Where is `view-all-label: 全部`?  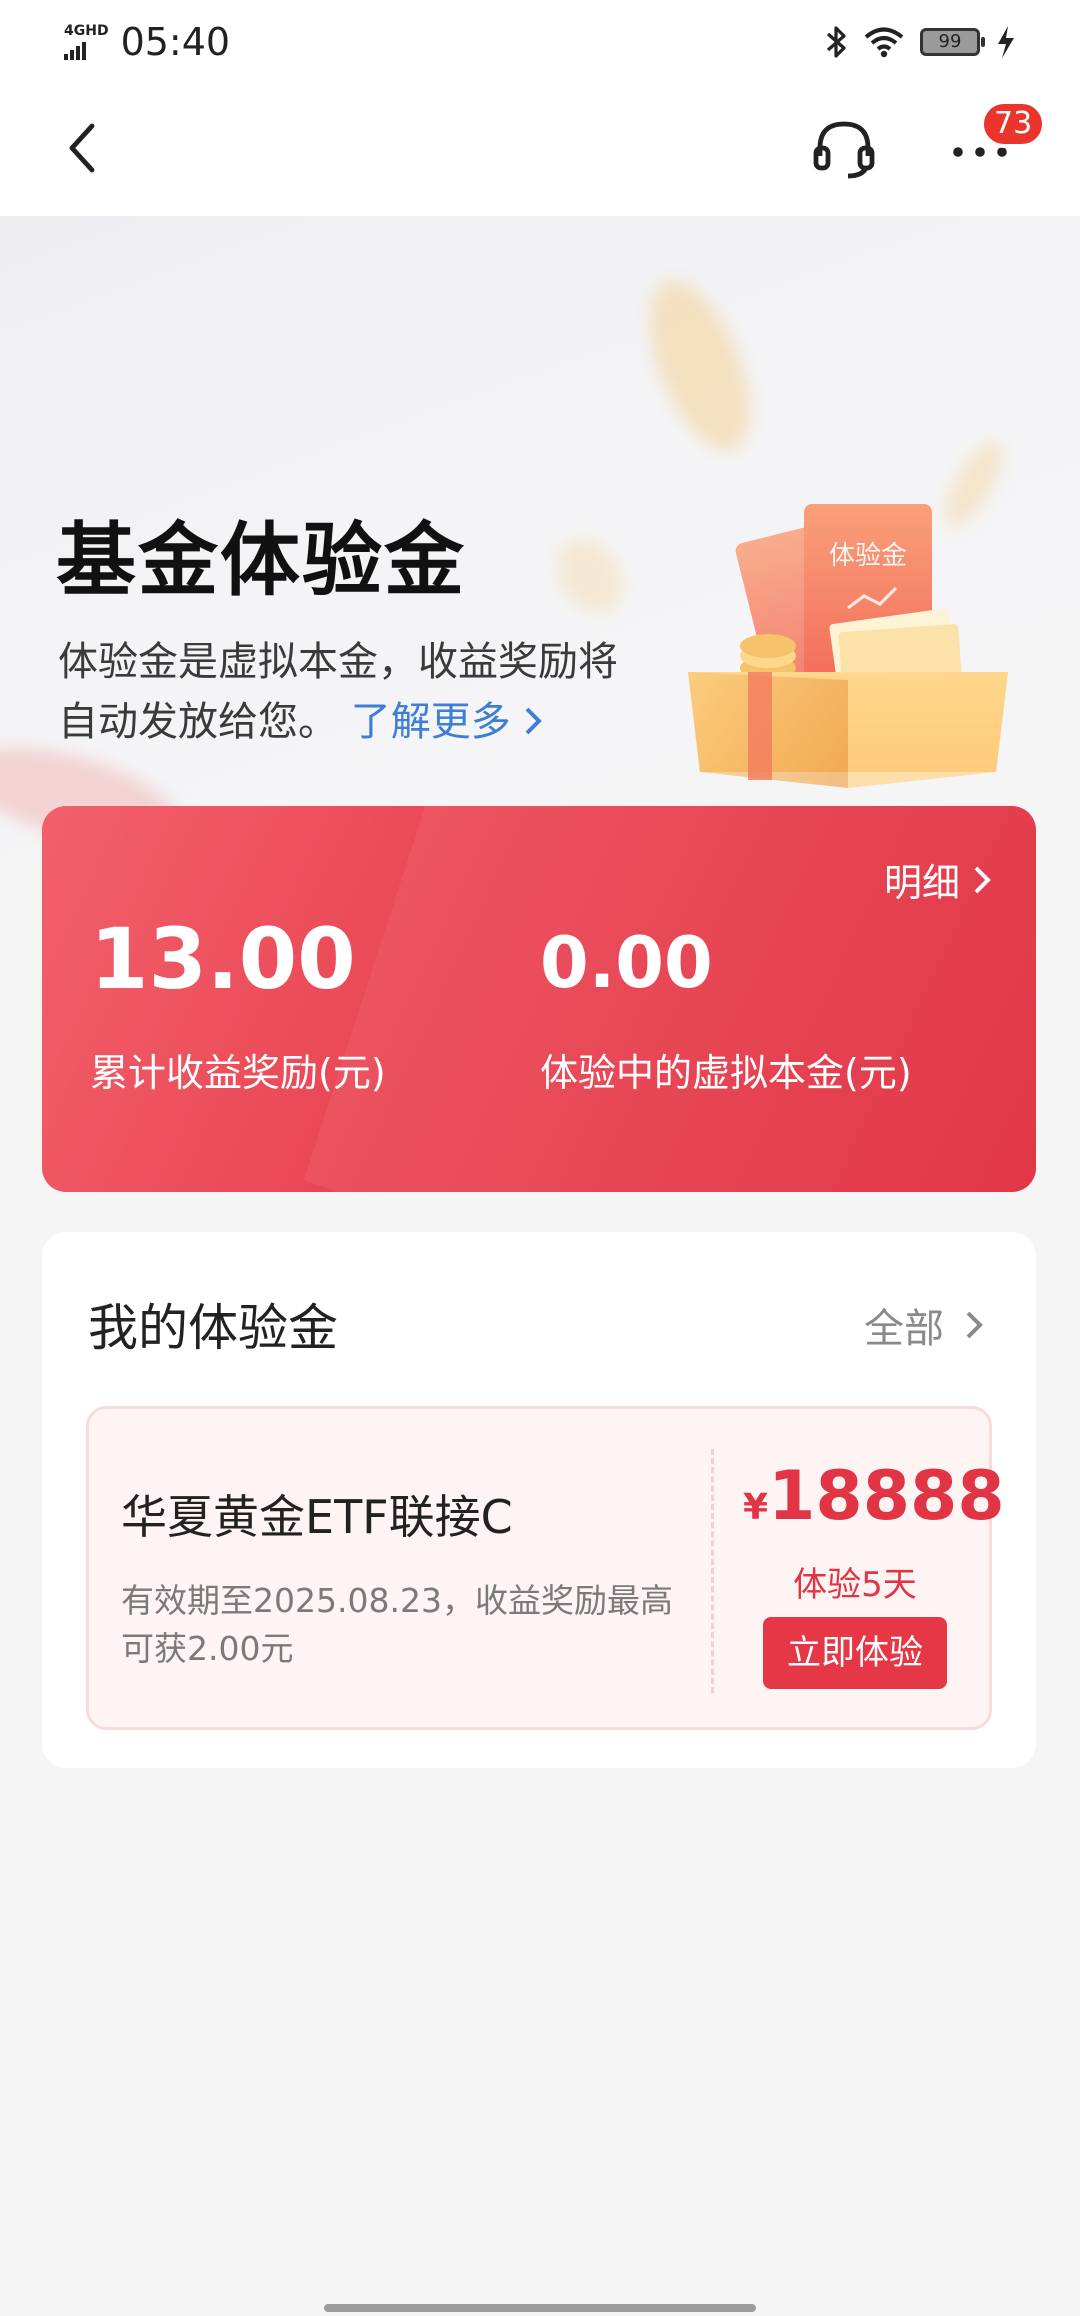
view-all-label: 全部 is located at coordinates (904, 1329).